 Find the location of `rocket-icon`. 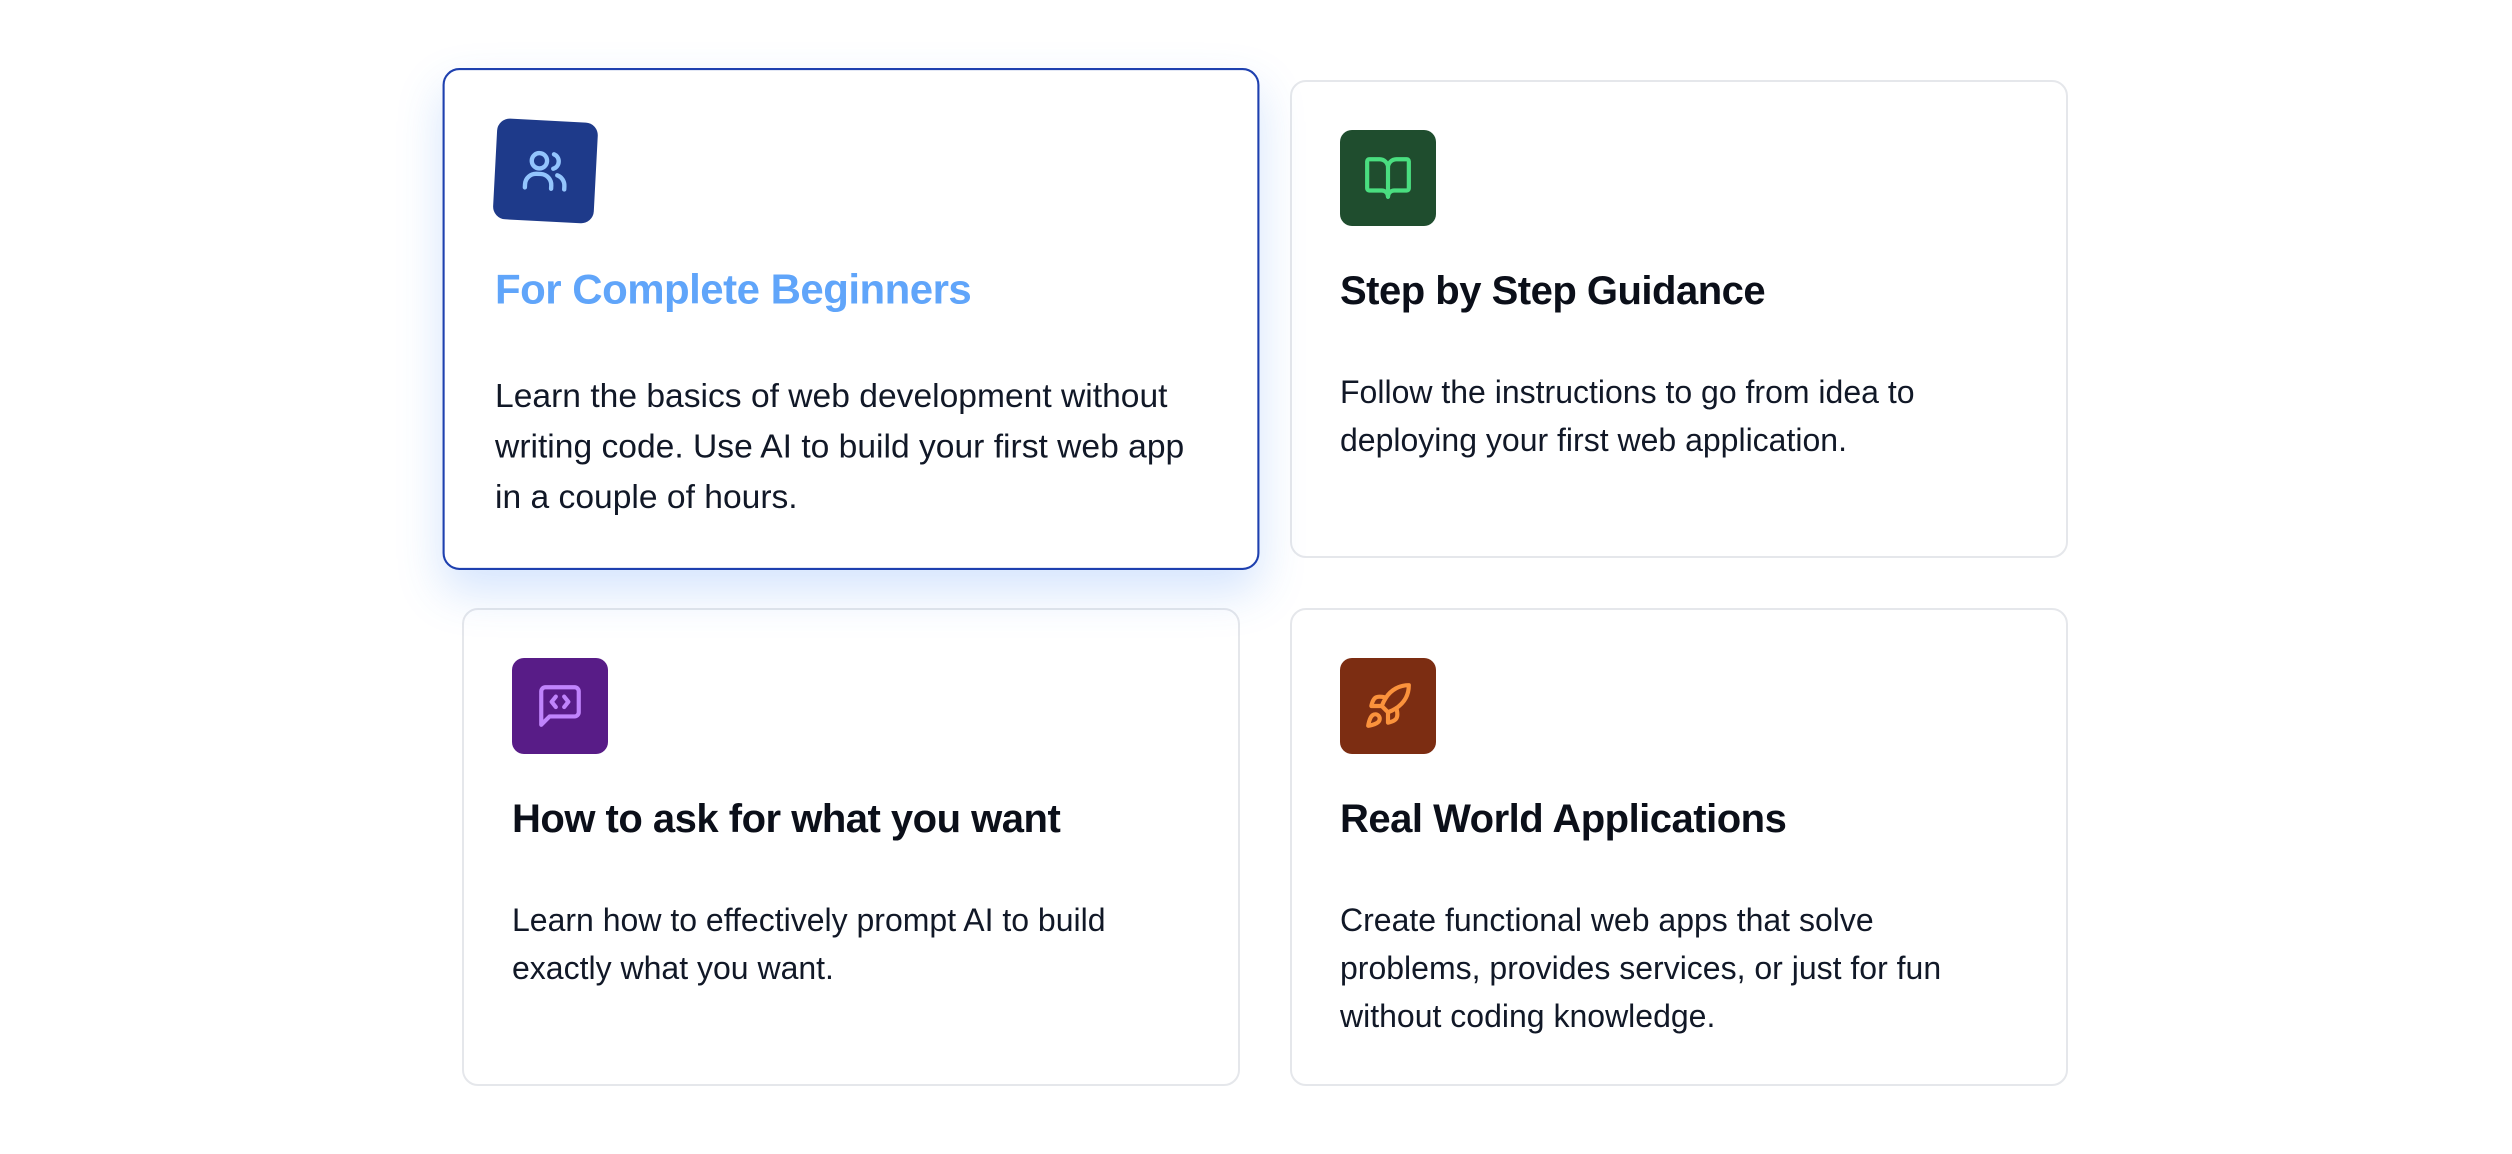

rocket-icon is located at coordinates (1388, 705).